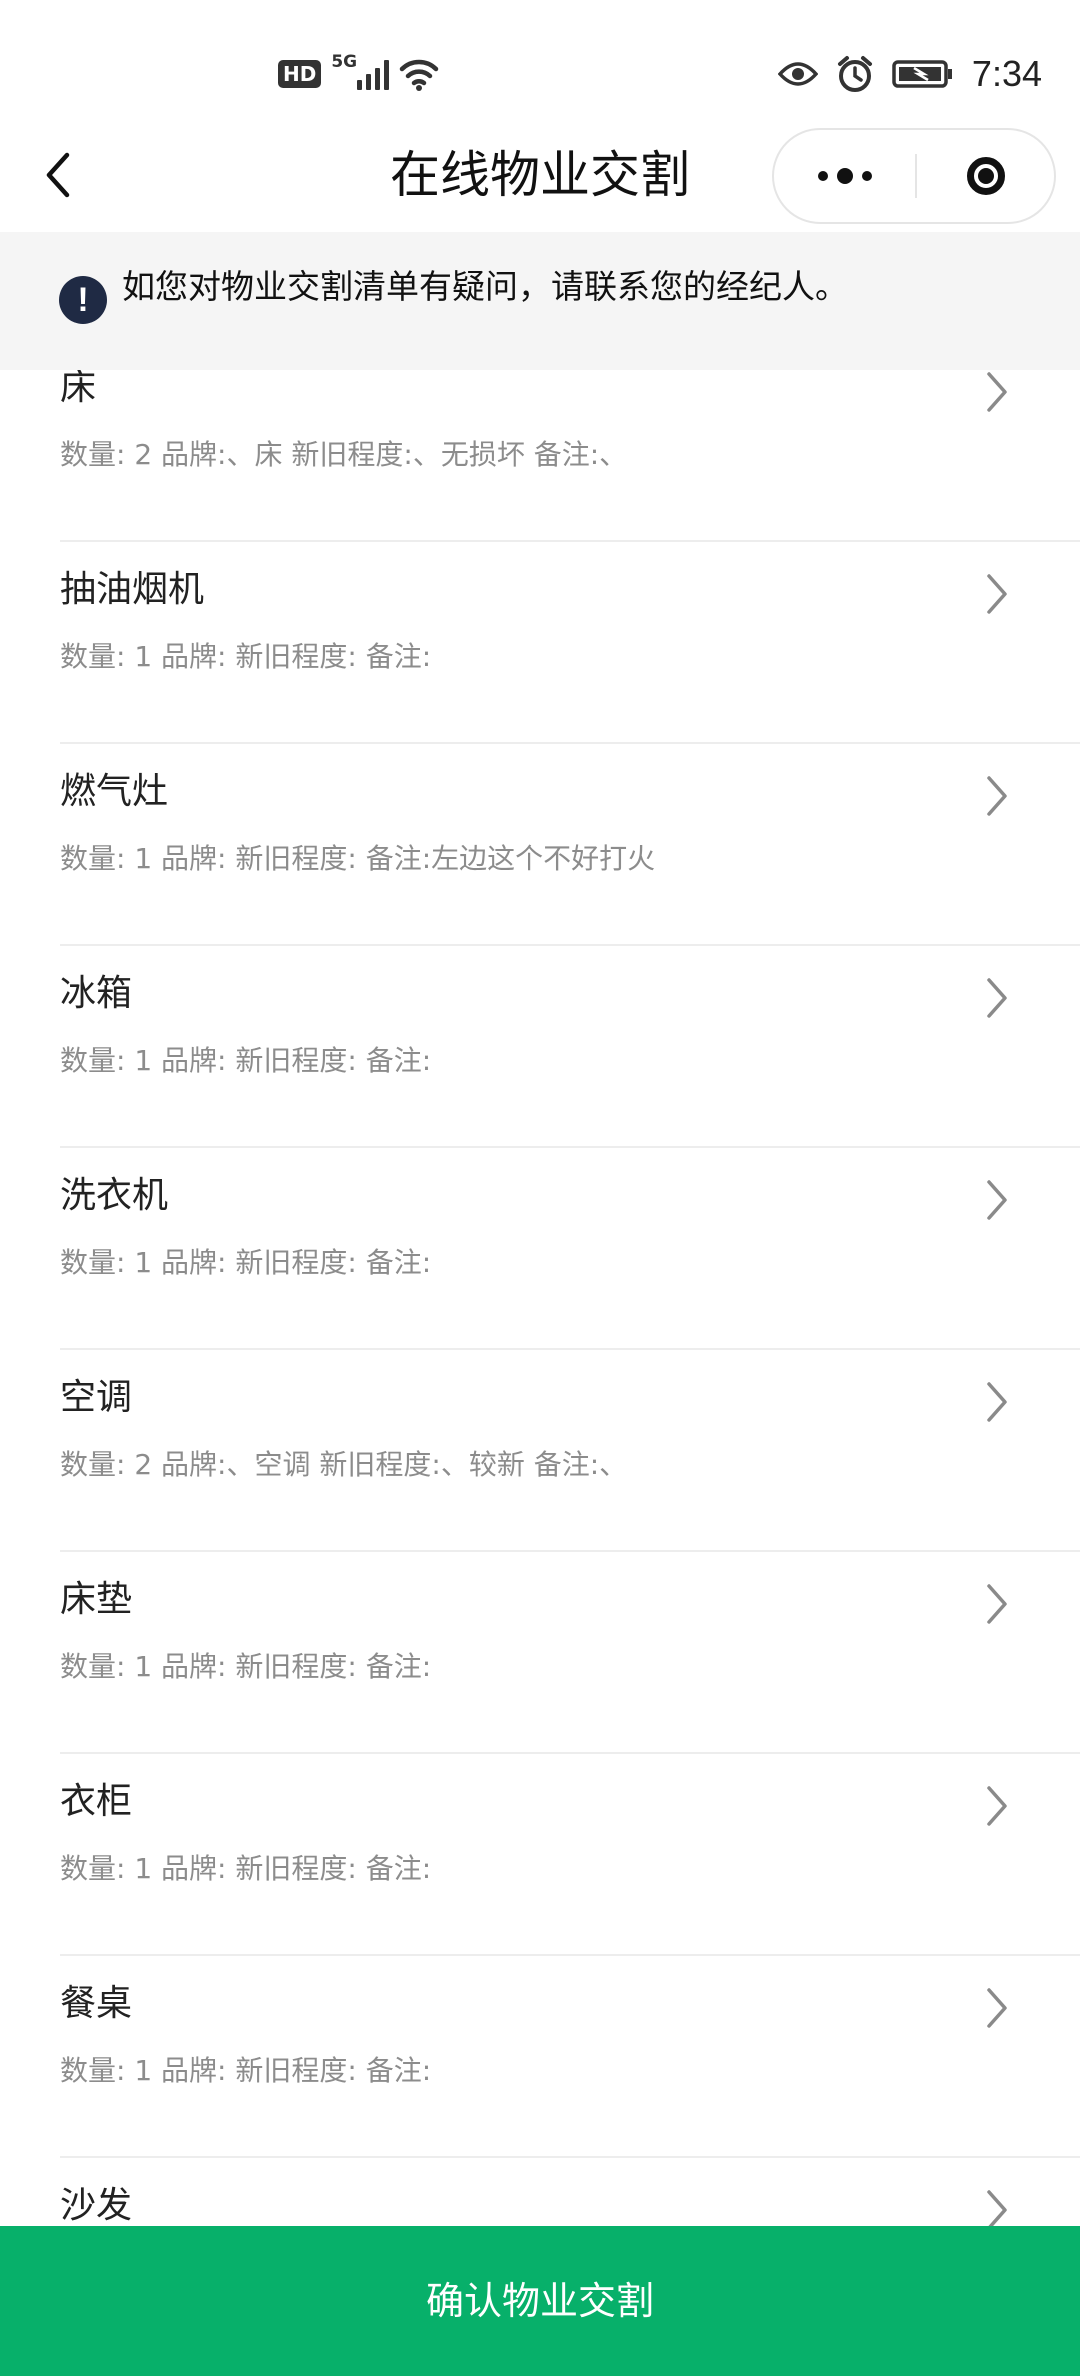 Image resolution: width=1080 pixels, height=2376 pixels. I want to click on list-item: 空调数量: 2 品牌:、空调 新旧程度:、较新 备注:、, so click(540, 1451).